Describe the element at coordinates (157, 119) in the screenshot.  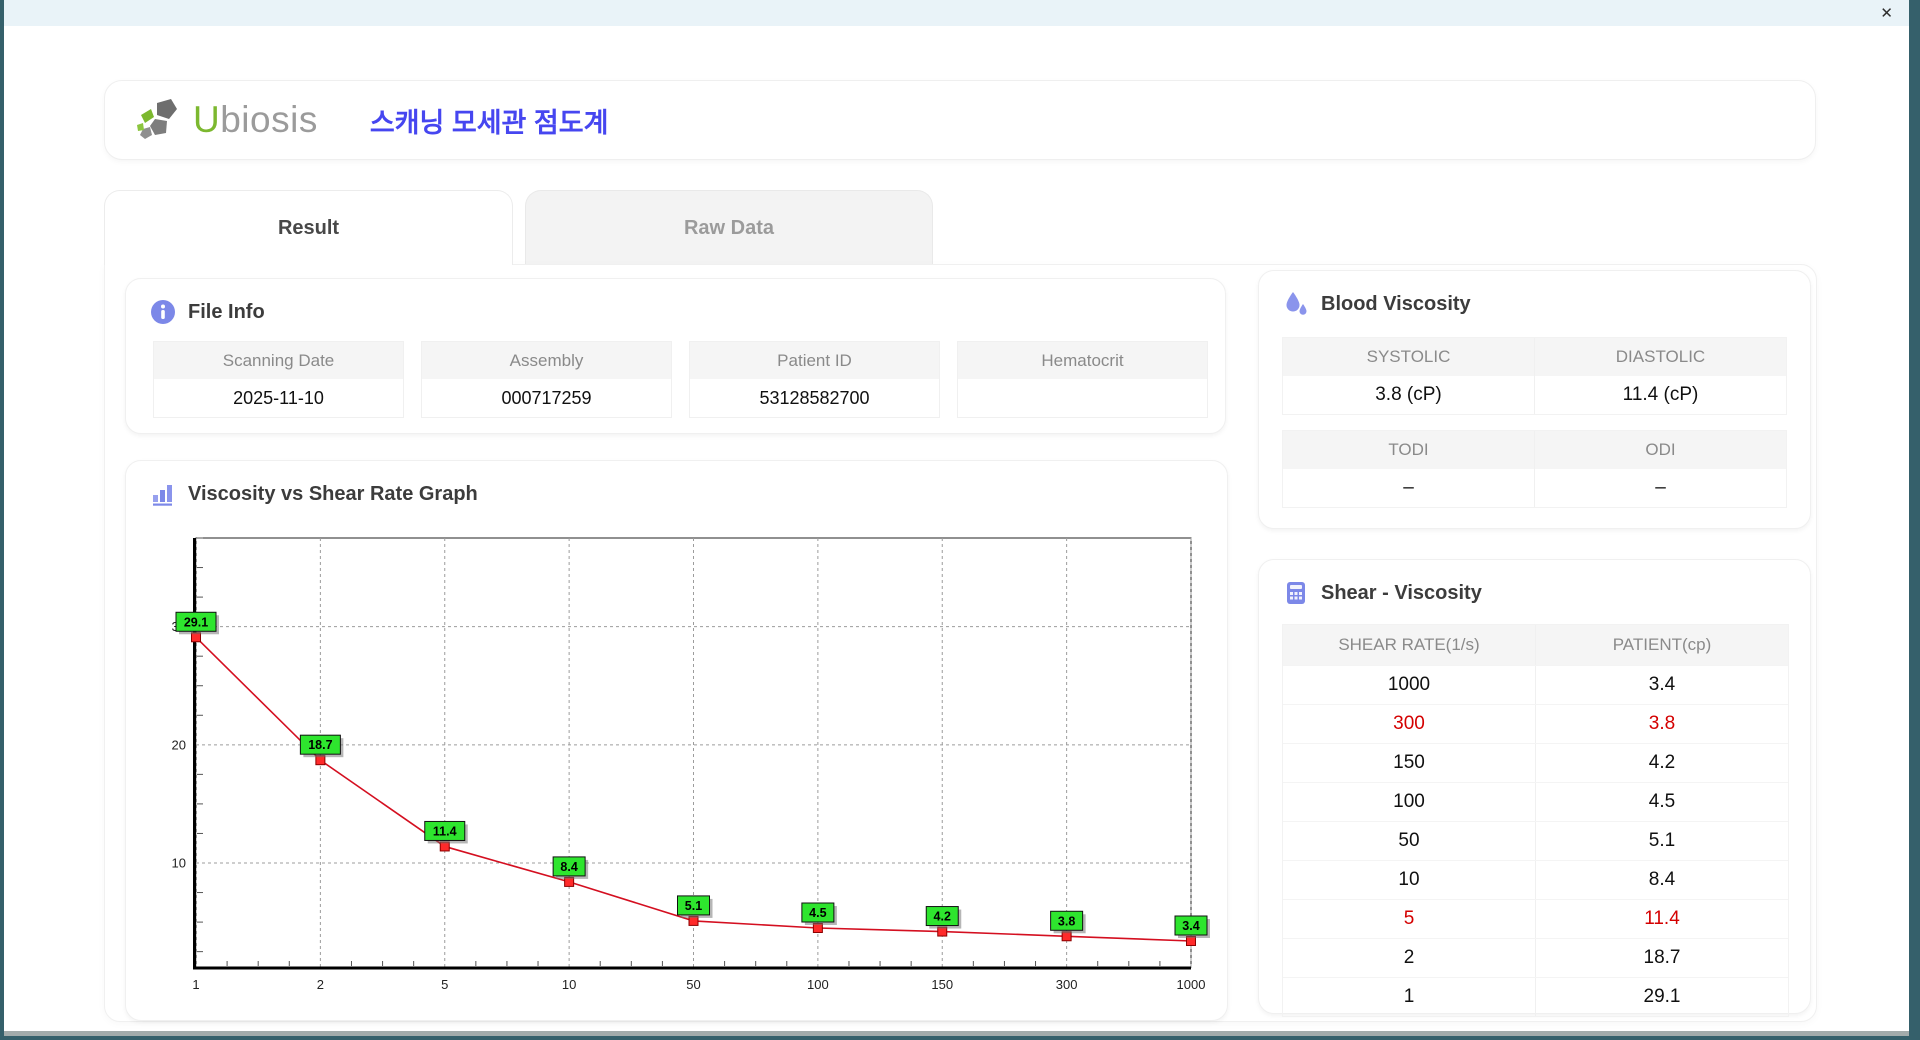
I see `ubiosis-logo-icon` at that location.